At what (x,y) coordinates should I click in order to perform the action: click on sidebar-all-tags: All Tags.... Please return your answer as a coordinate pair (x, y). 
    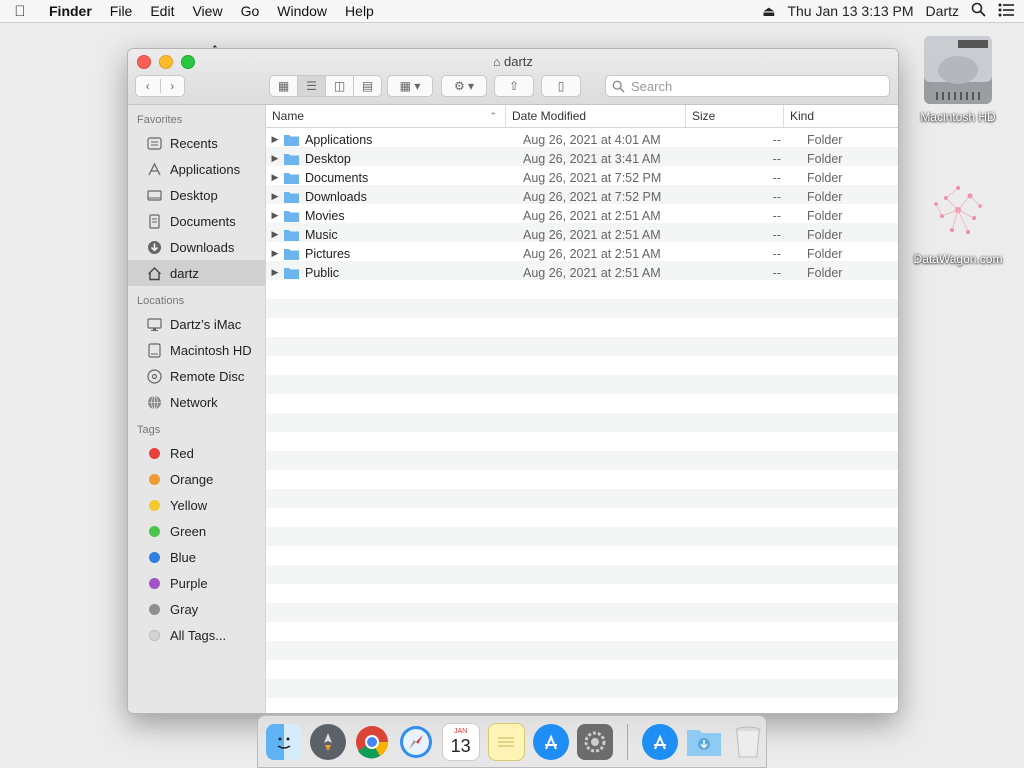
    Looking at the image, I should click on (196, 635).